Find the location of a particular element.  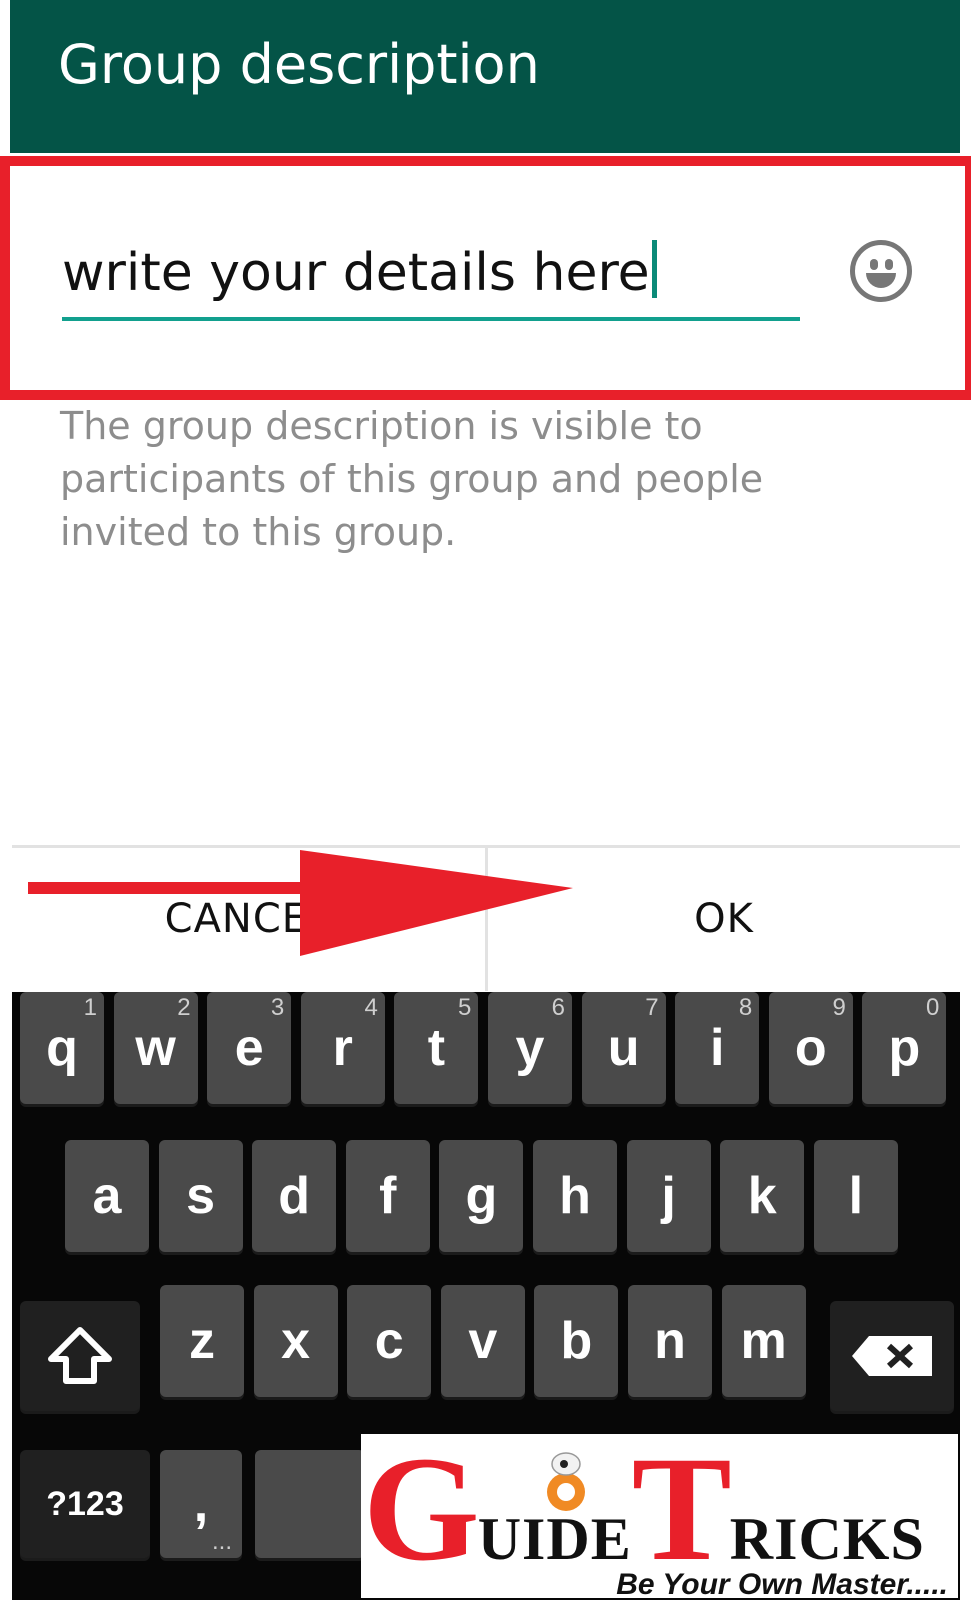

robot-mascot-icon is located at coordinates (566, 1481).